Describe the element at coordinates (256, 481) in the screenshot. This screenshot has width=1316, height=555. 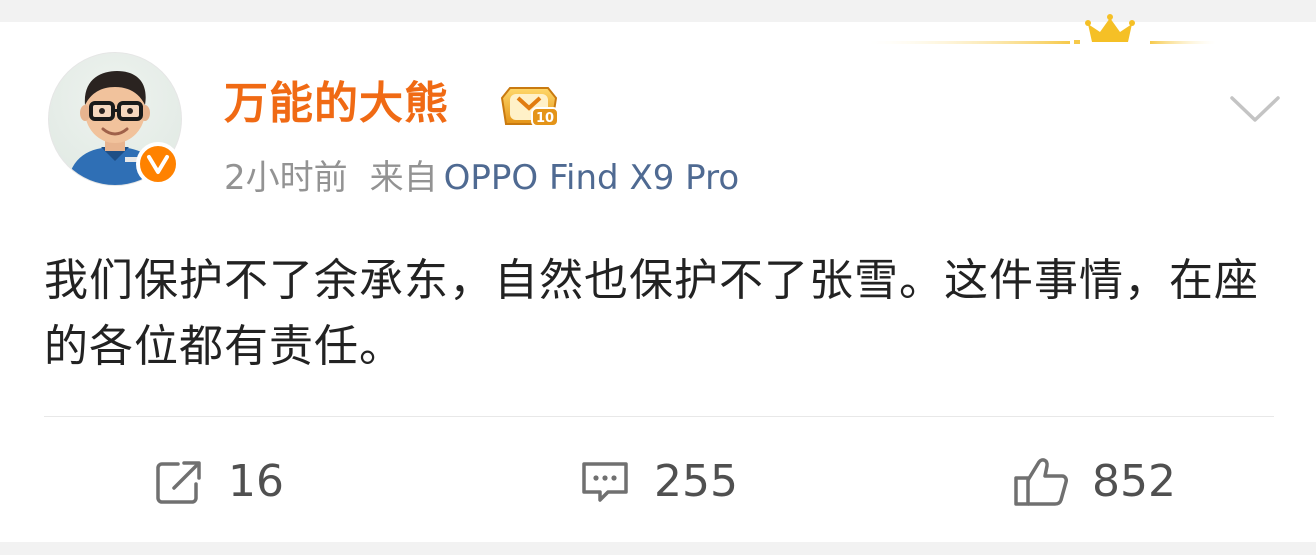
I see `repost-count: 16` at that location.